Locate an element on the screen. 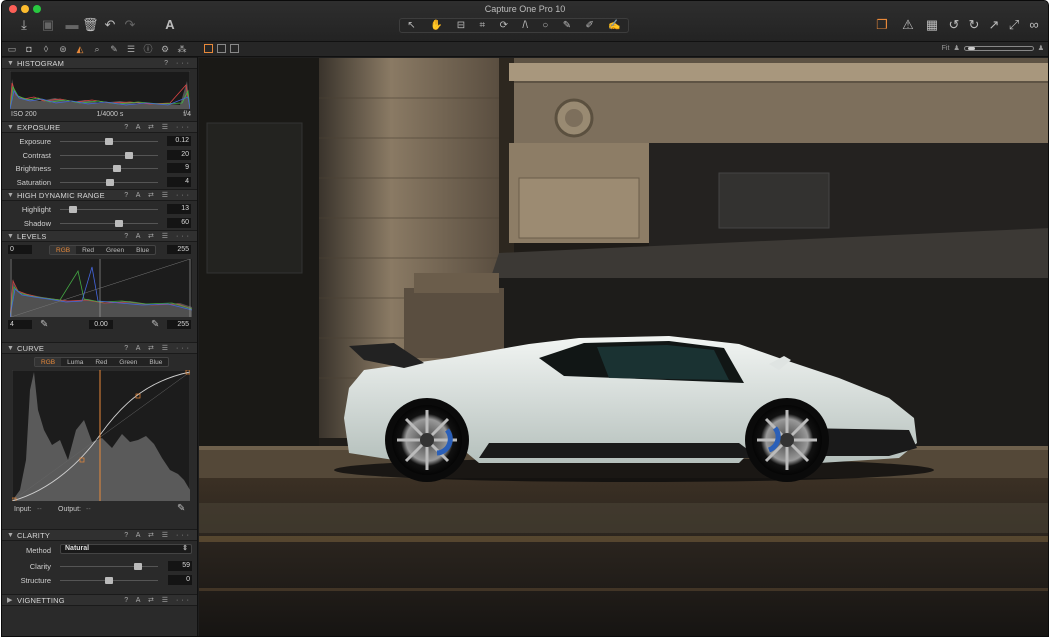 The width and height of the screenshot is (1050, 639). levels-output-high: 255 is located at coordinates (179, 324).